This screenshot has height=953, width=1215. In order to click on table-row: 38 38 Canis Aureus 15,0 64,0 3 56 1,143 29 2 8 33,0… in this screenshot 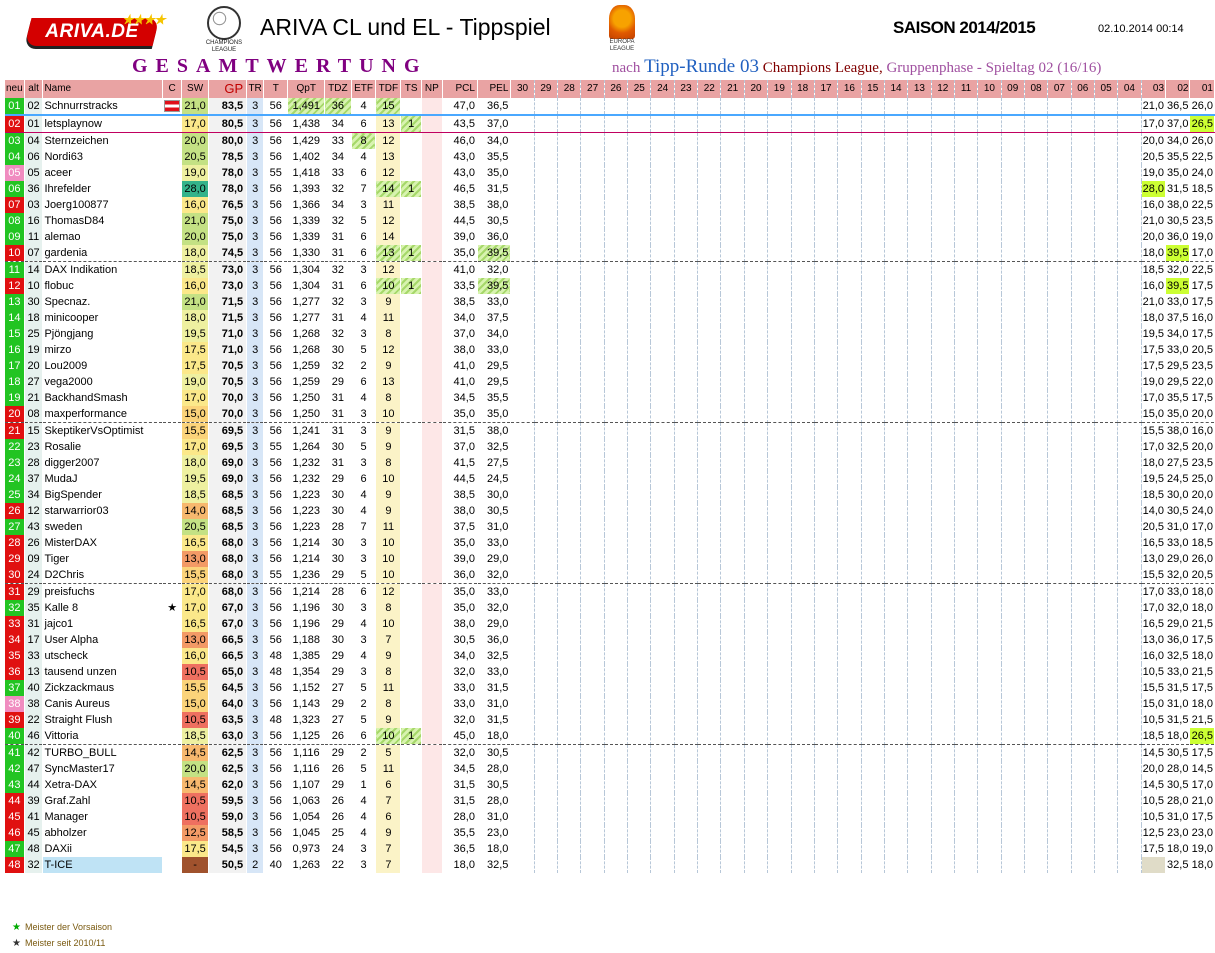, I will do `click(610, 704)`.